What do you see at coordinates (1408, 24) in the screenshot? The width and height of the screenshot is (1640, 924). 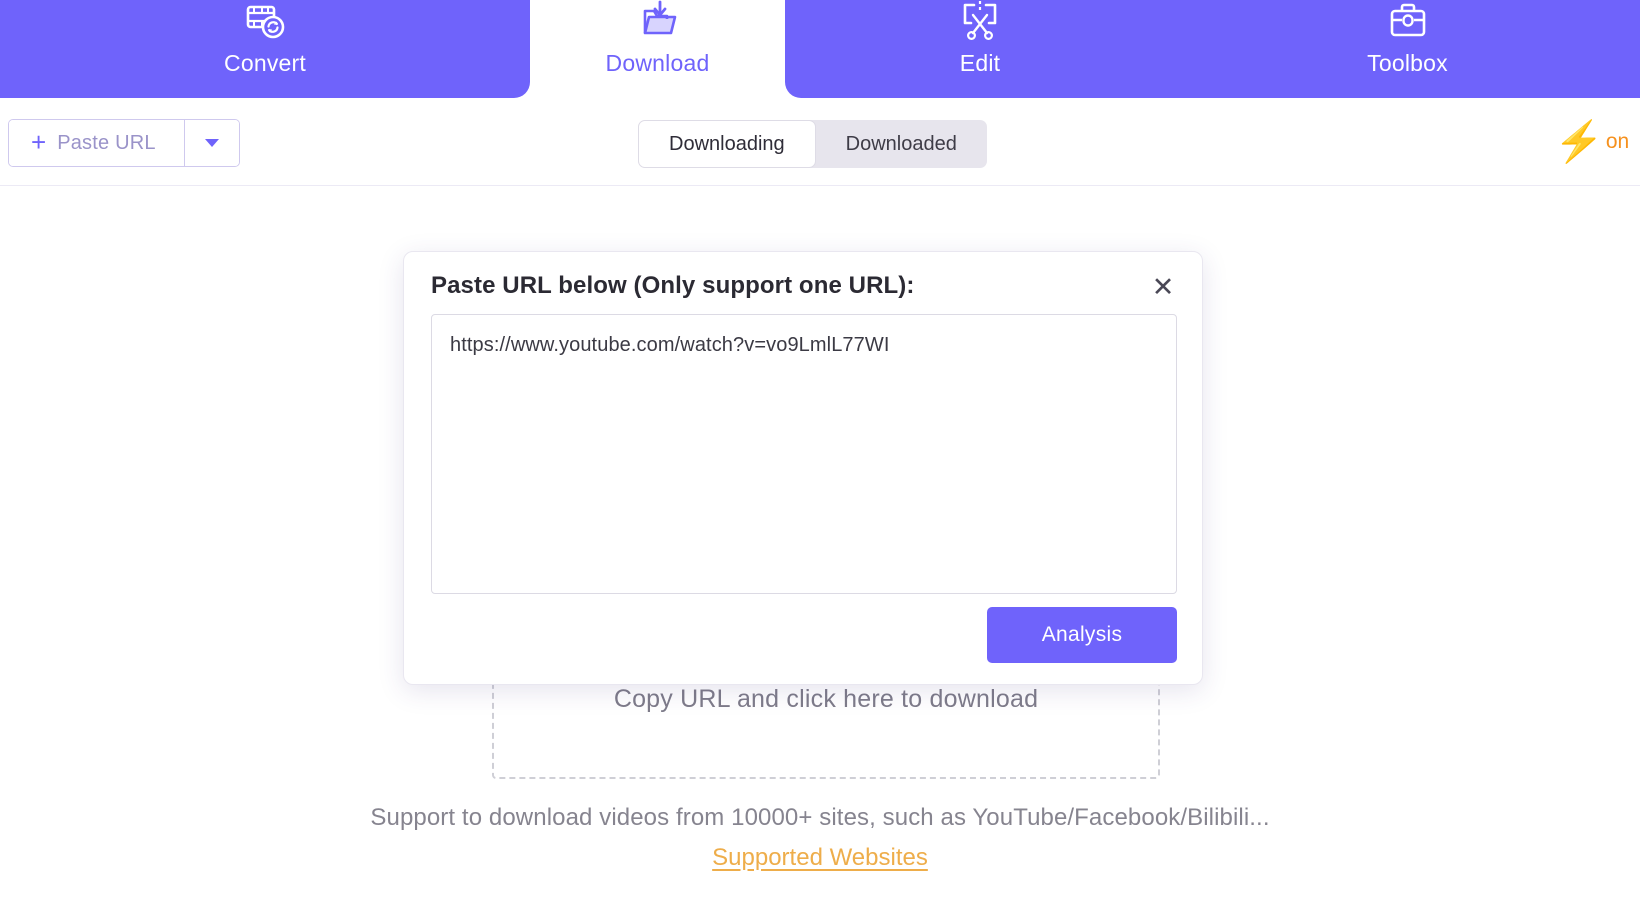 I see `toolbox-icon` at bounding box center [1408, 24].